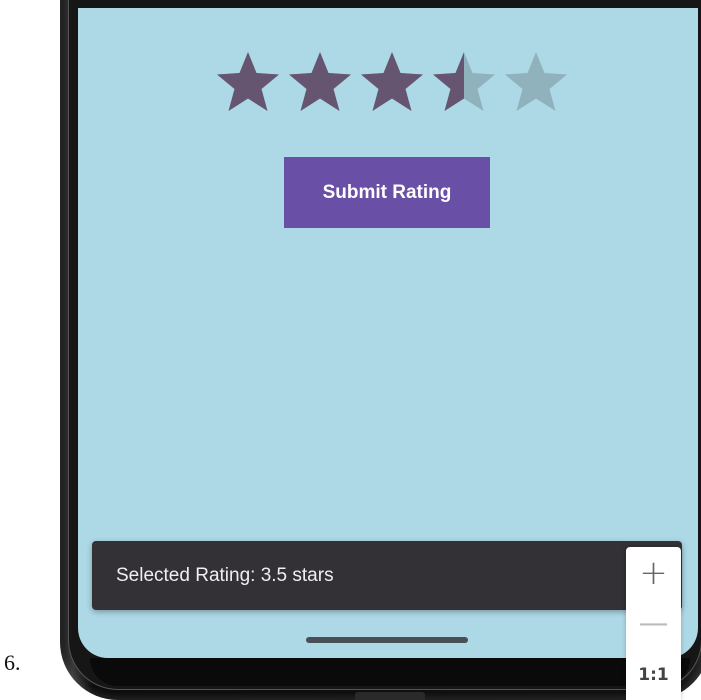  What do you see at coordinates (12, 662) in the screenshot?
I see `list-number: 6.` at bounding box center [12, 662].